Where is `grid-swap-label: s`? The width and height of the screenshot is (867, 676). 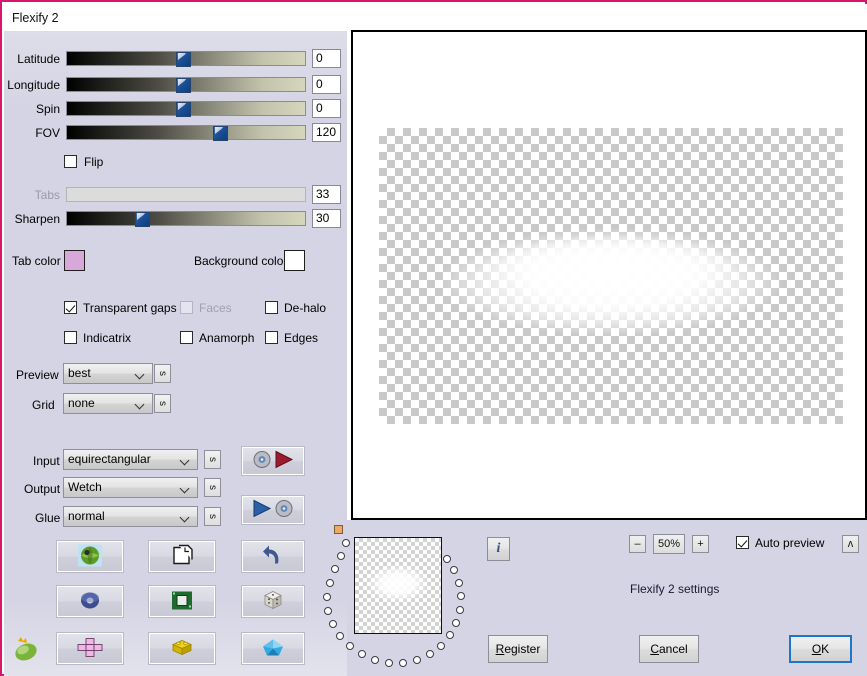 grid-swap-label: s is located at coordinates (162, 403).